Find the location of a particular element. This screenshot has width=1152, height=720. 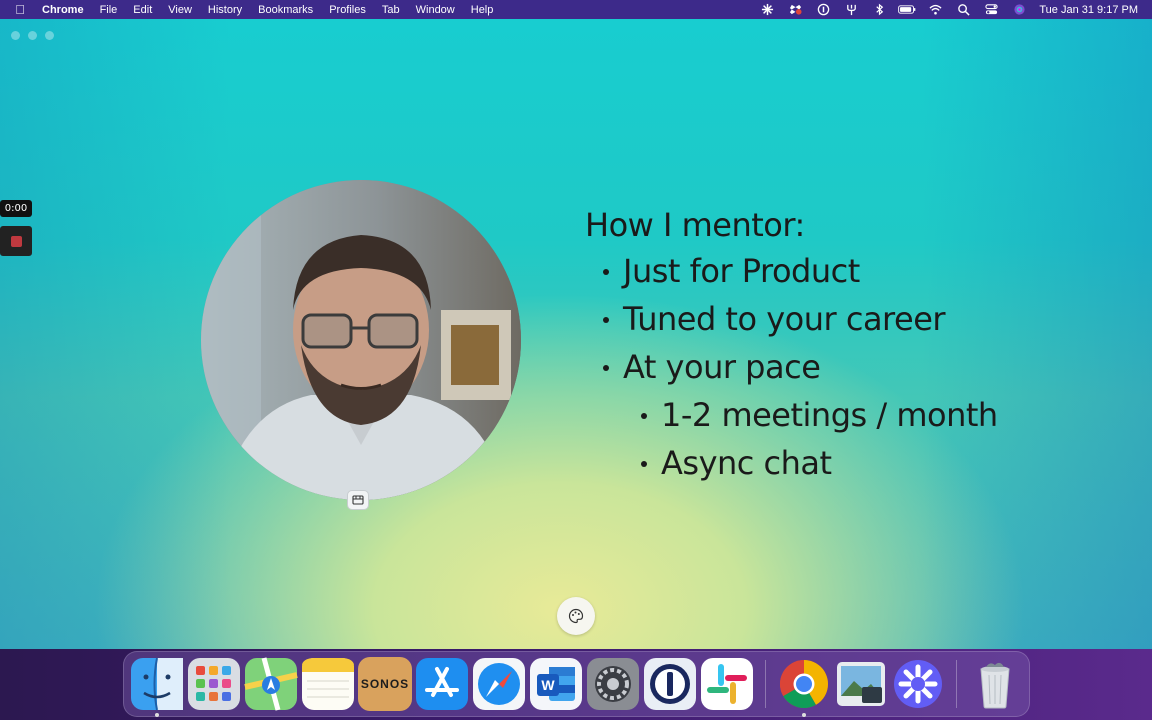

webcam-bubble is located at coordinates (361, 340).